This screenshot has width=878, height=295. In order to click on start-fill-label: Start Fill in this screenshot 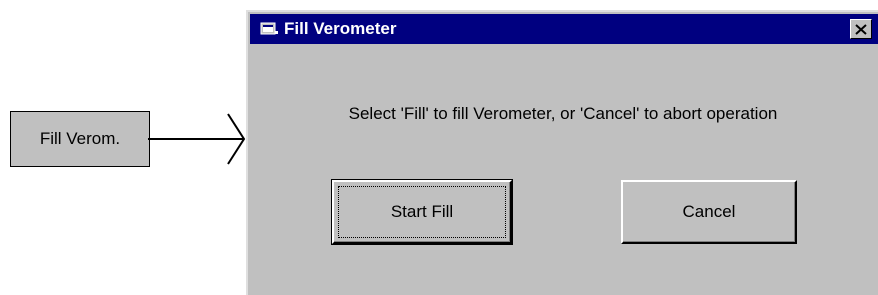, I will do `click(422, 211)`.